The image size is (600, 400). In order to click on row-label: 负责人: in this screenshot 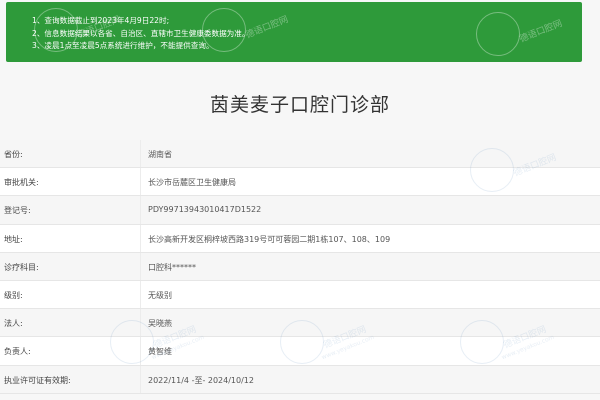, I will do `click(17, 352)`.